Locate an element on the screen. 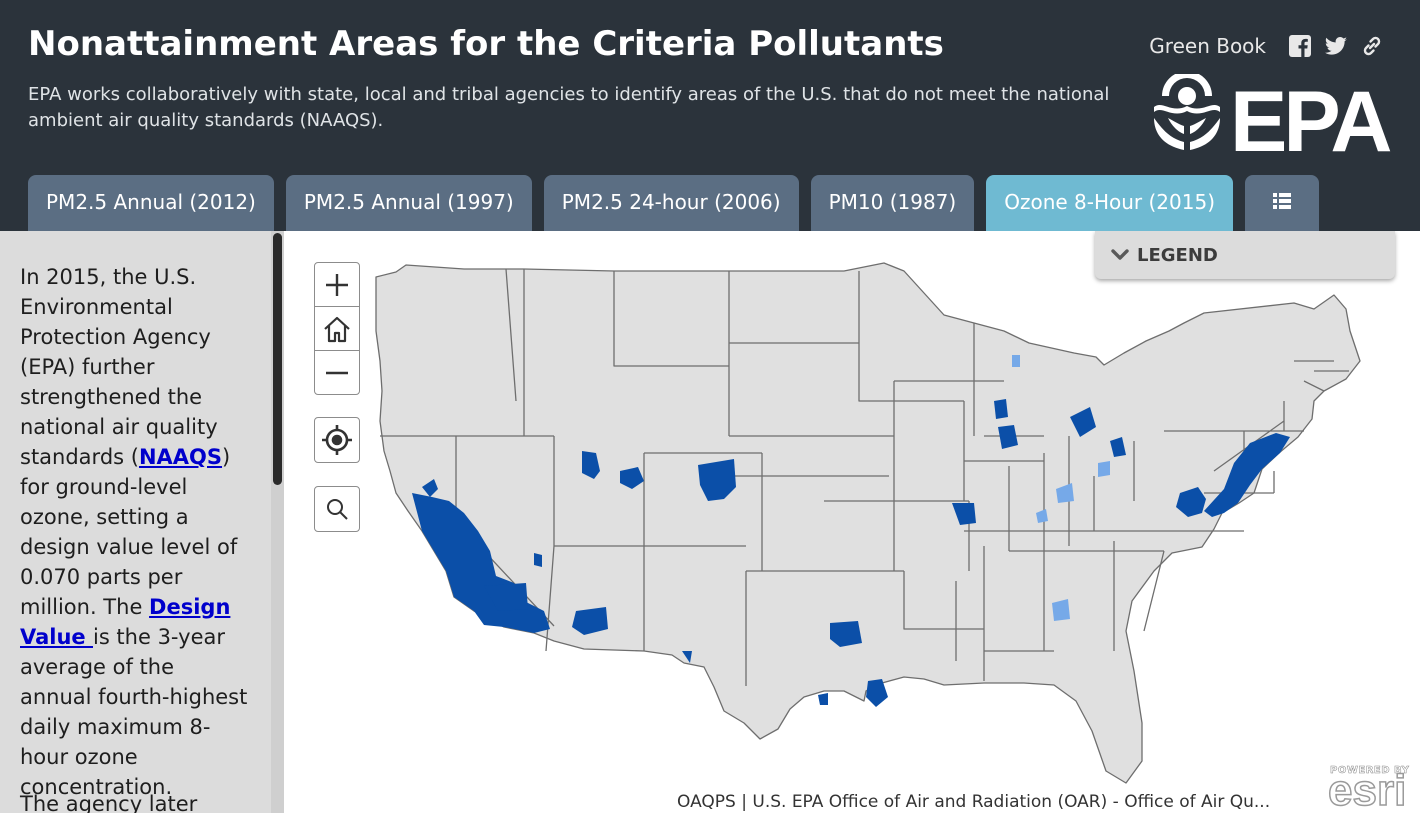 This screenshot has width=1420, height=813. epa-logo-wordmark: EPA is located at coordinates (1310, 115).